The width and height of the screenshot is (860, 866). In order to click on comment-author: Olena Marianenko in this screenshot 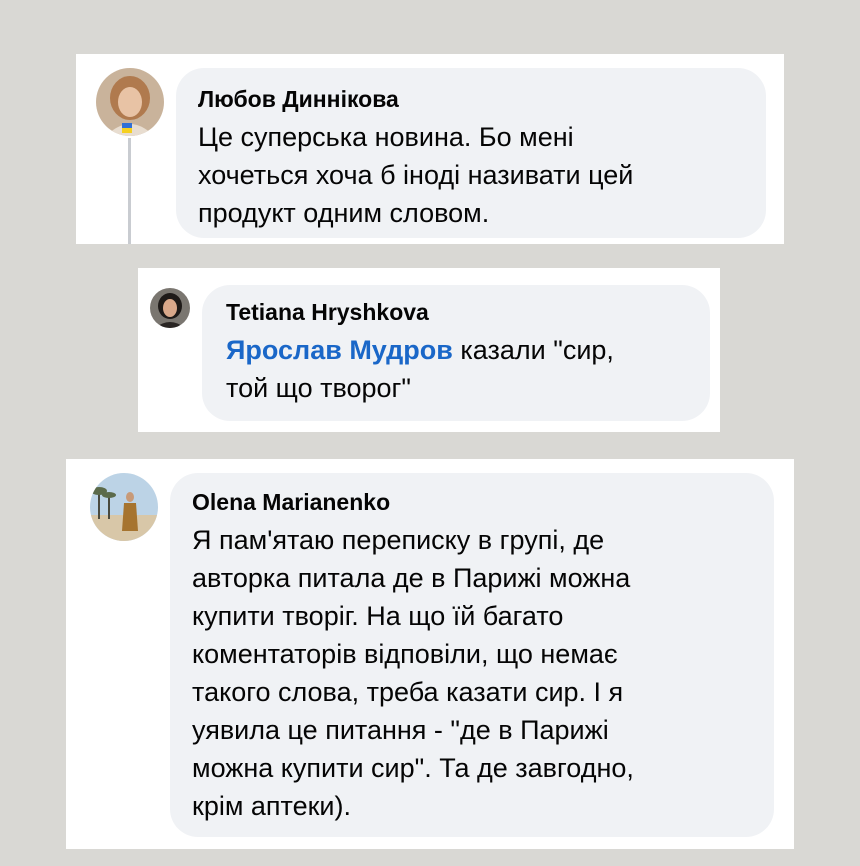, I will do `click(472, 502)`.